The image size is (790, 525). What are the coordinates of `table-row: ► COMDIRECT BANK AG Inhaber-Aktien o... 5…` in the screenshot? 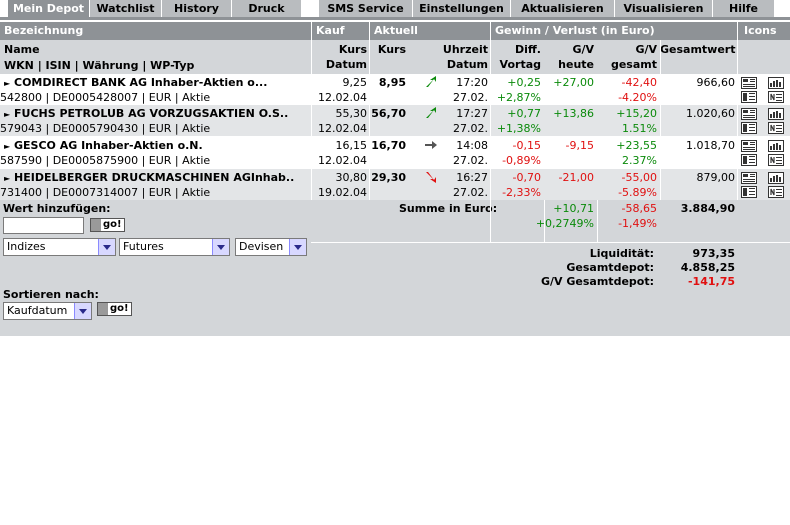 It's located at (395, 89).